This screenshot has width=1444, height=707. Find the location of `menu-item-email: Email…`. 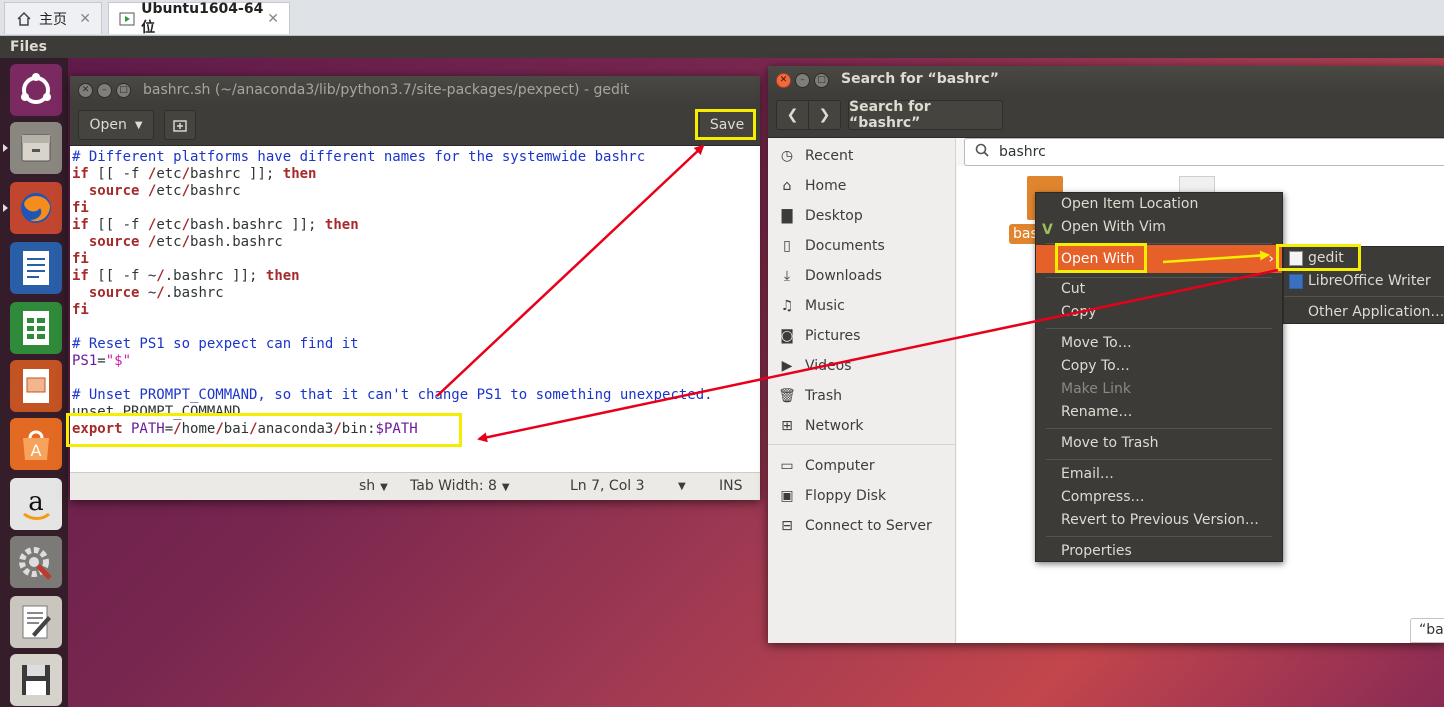

menu-item-email: Email… is located at coordinates (1159, 474).